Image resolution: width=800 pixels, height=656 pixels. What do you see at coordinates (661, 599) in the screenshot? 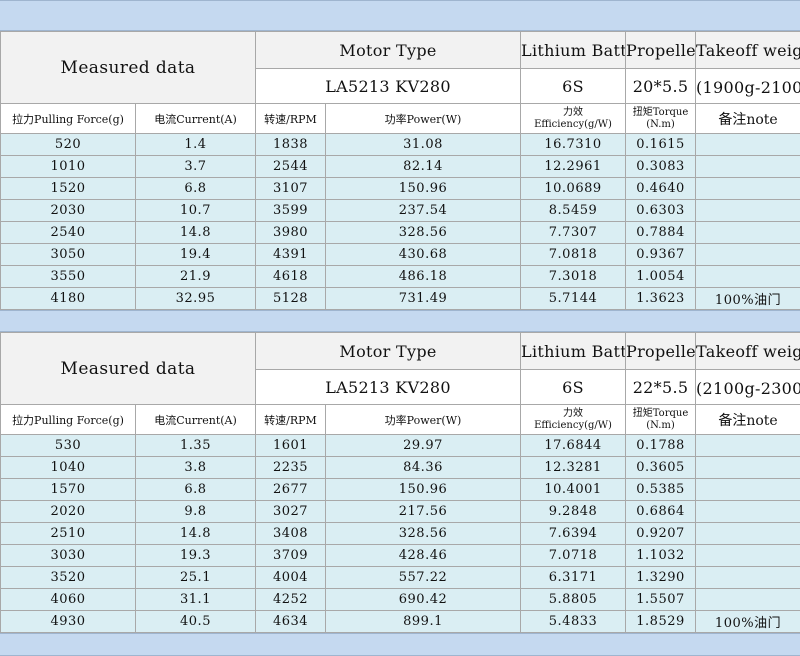
I see `cell-torque: 1.5507` at bounding box center [661, 599].